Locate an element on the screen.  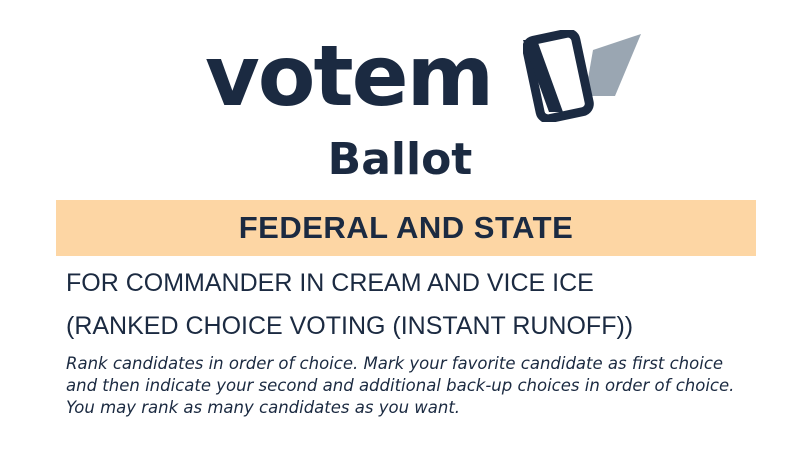
section-title: FEDERAL AND STATE is located at coordinates (406, 227).